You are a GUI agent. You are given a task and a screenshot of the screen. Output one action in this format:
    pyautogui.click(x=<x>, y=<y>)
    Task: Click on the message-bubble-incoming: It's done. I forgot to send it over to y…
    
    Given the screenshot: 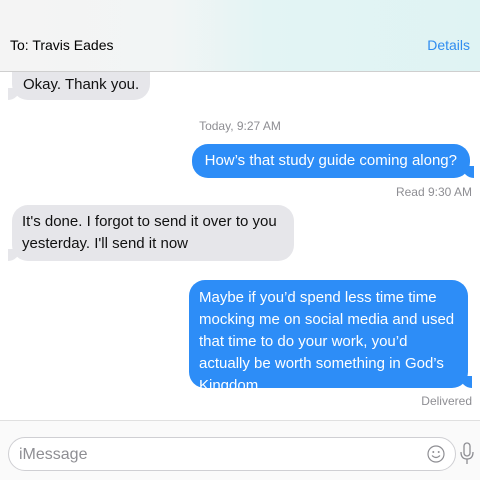 What is the action you would take?
    pyautogui.click(x=151, y=233)
    